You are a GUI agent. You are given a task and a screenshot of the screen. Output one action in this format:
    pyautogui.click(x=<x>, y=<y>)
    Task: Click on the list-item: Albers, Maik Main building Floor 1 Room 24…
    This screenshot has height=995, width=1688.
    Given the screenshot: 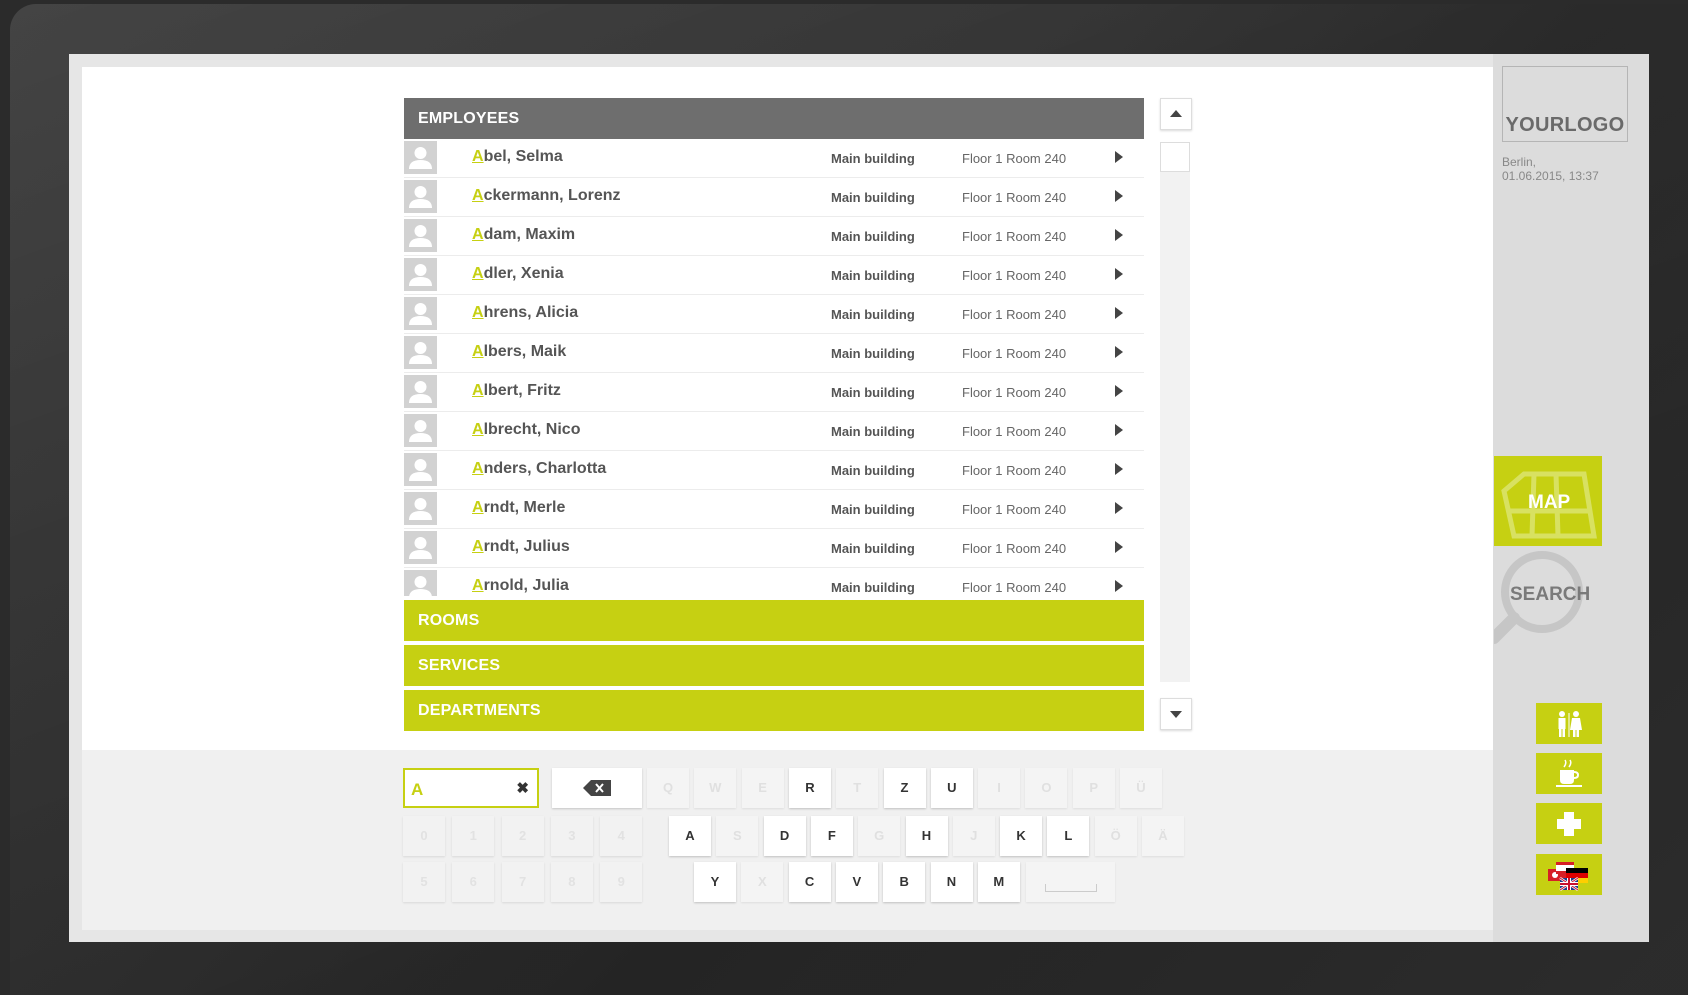 What is the action you would take?
    pyautogui.click(x=774, y=353)
    